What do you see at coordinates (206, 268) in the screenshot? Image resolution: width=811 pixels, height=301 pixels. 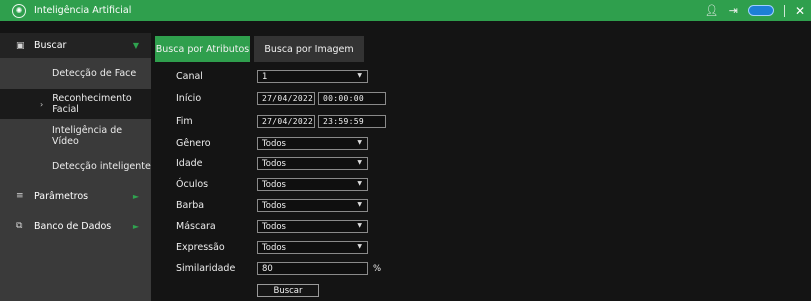 I see `similaridade-label: Similaridade` at bounding box center [206, 268].